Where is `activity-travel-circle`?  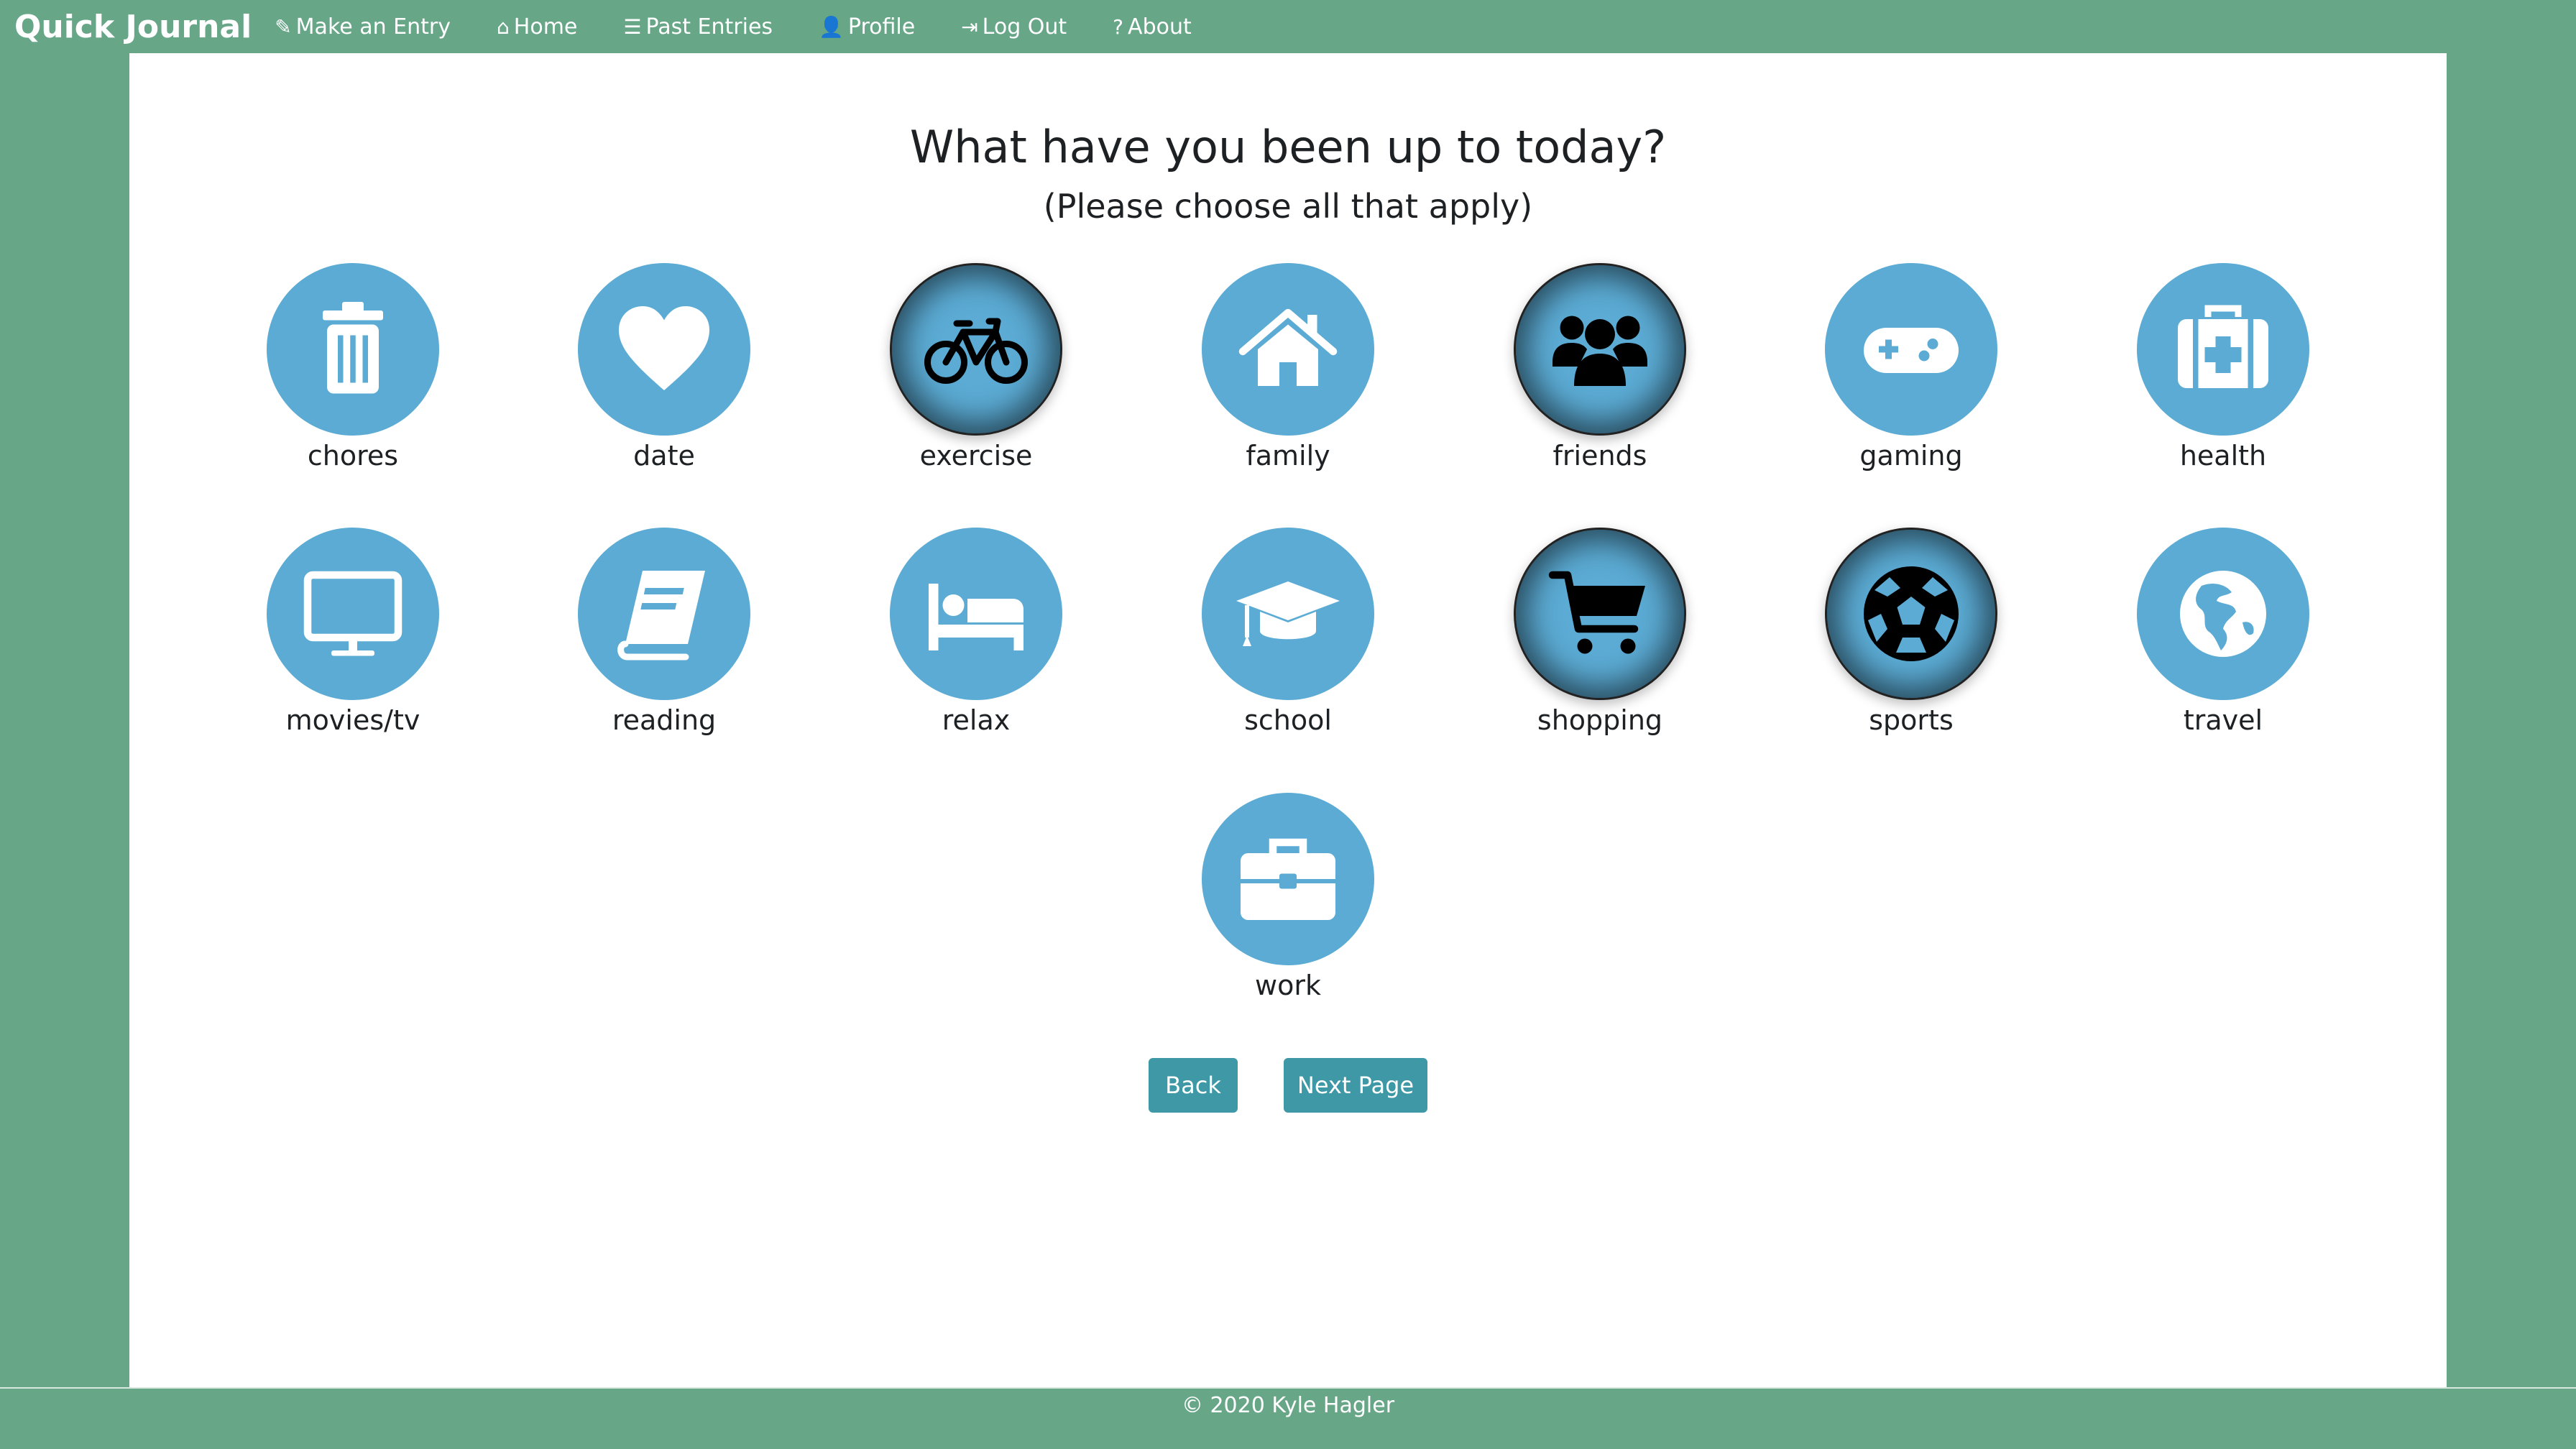
activity-travel-circle is located at coordinates (2223, 614).